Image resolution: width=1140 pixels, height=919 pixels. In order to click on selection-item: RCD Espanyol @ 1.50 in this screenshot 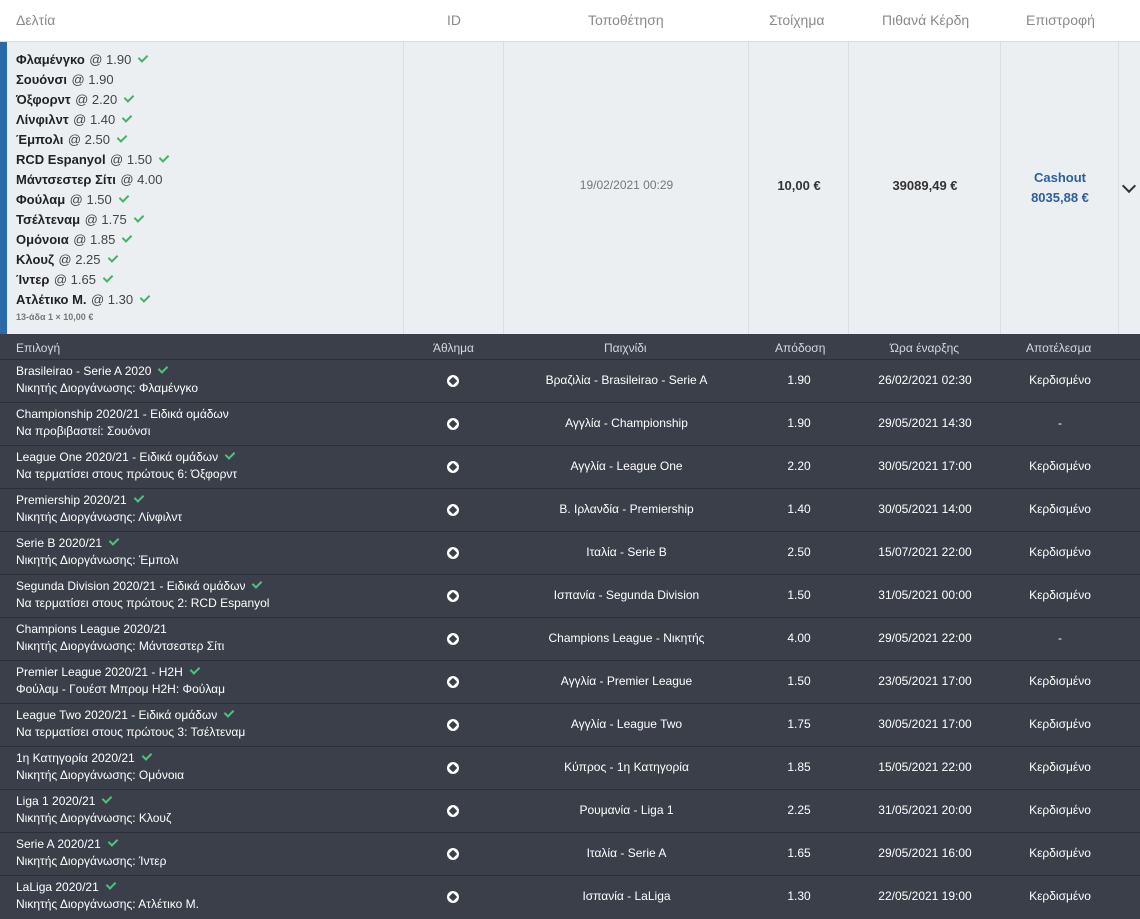, I will do `click(93, 160)`.